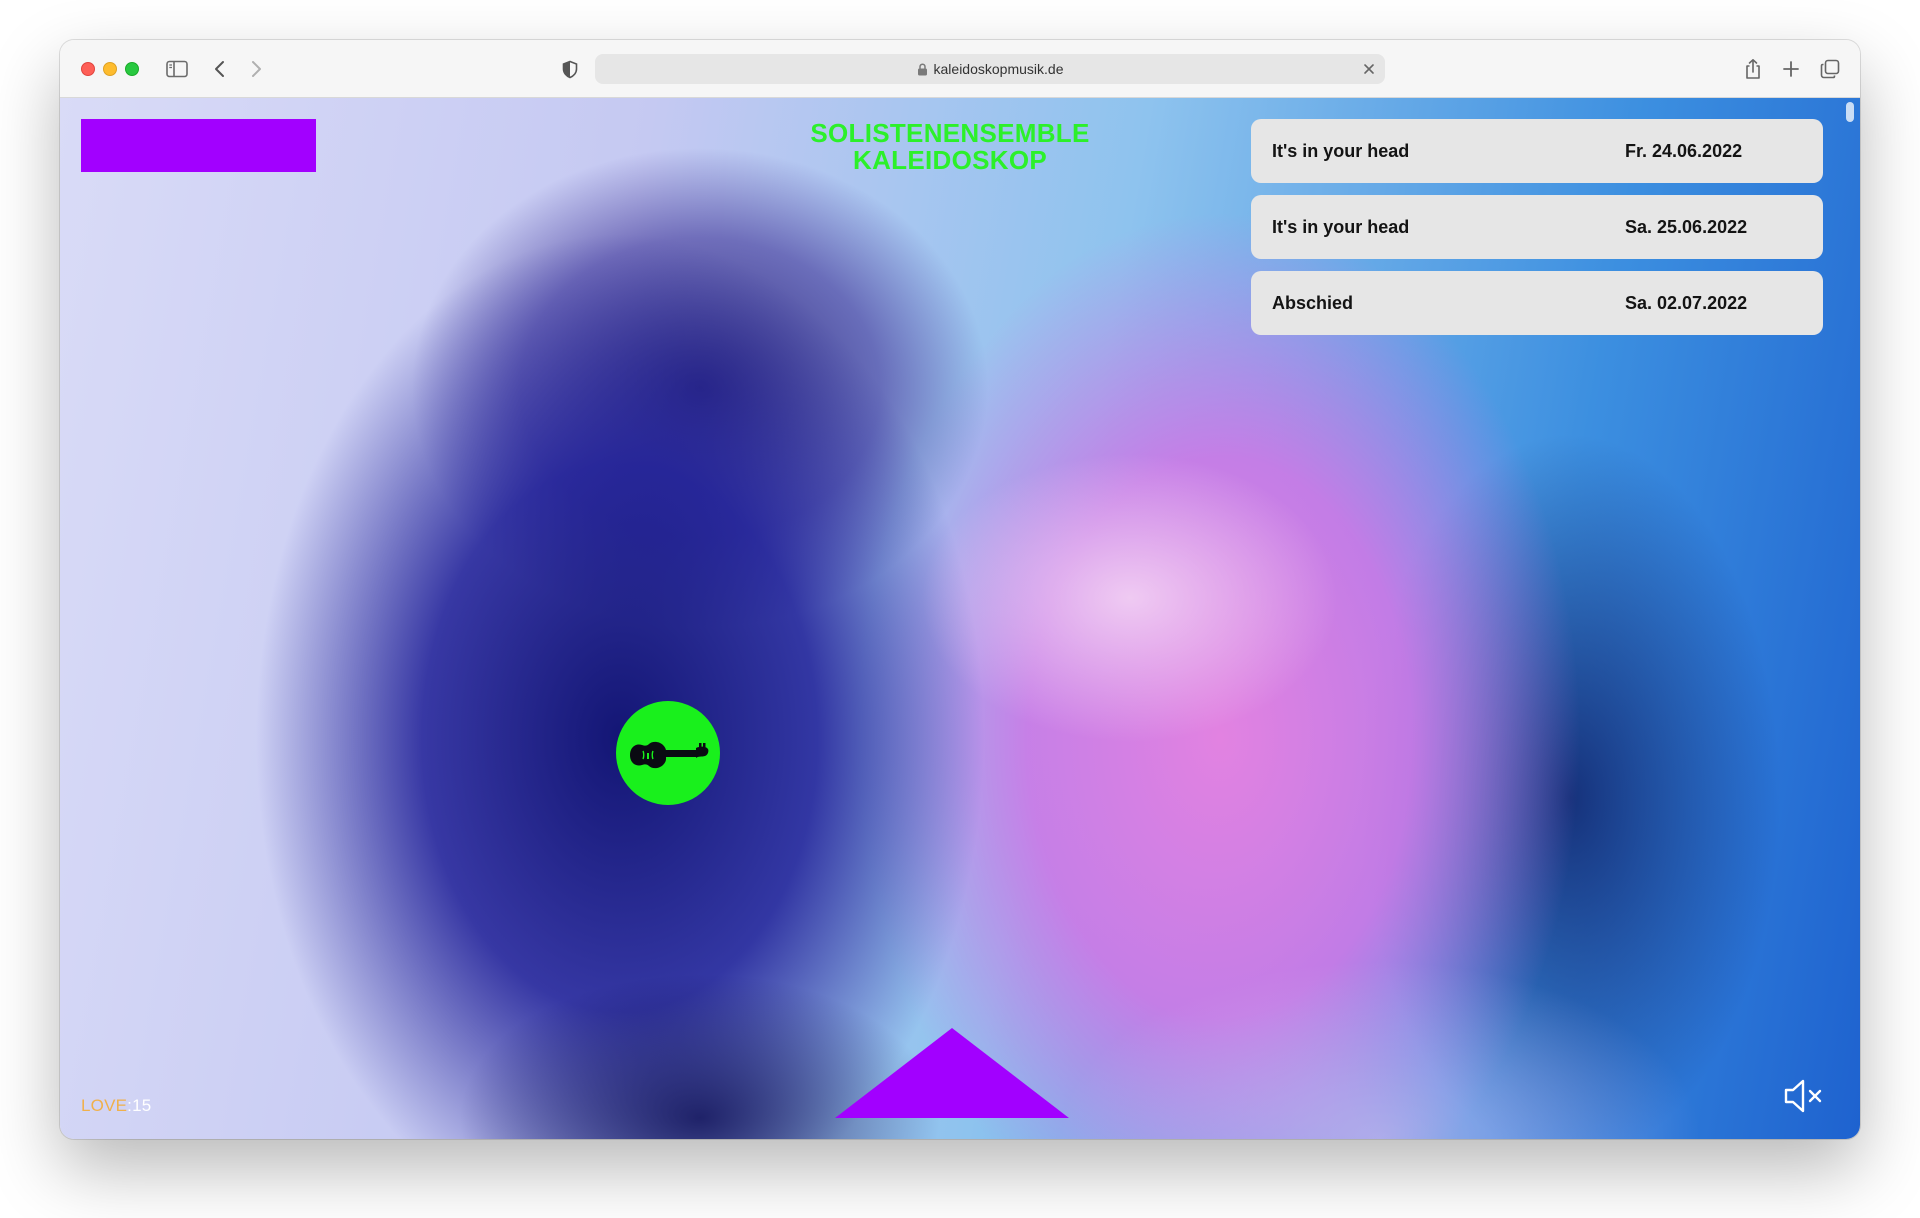  I want to click on event-date: Fr. 24.06.2022, so click(1684, 150).